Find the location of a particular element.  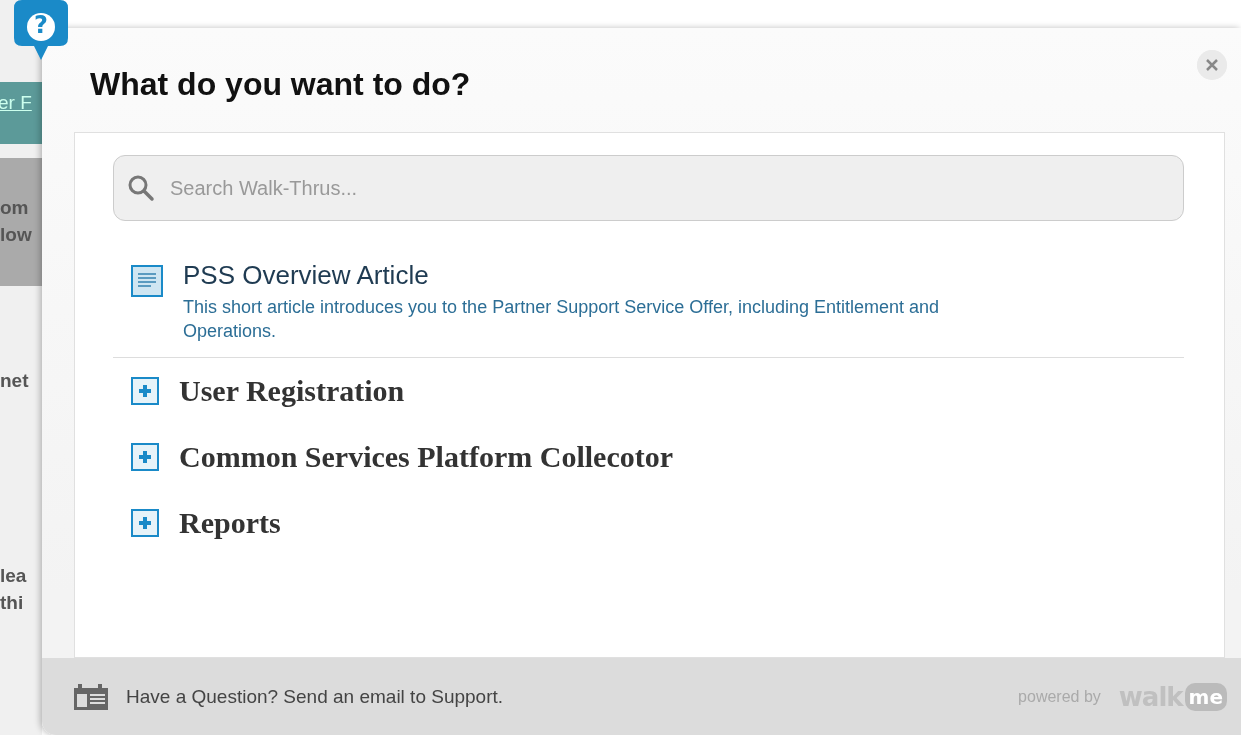

section-item: User Registration is located at coordinates (648, 391).